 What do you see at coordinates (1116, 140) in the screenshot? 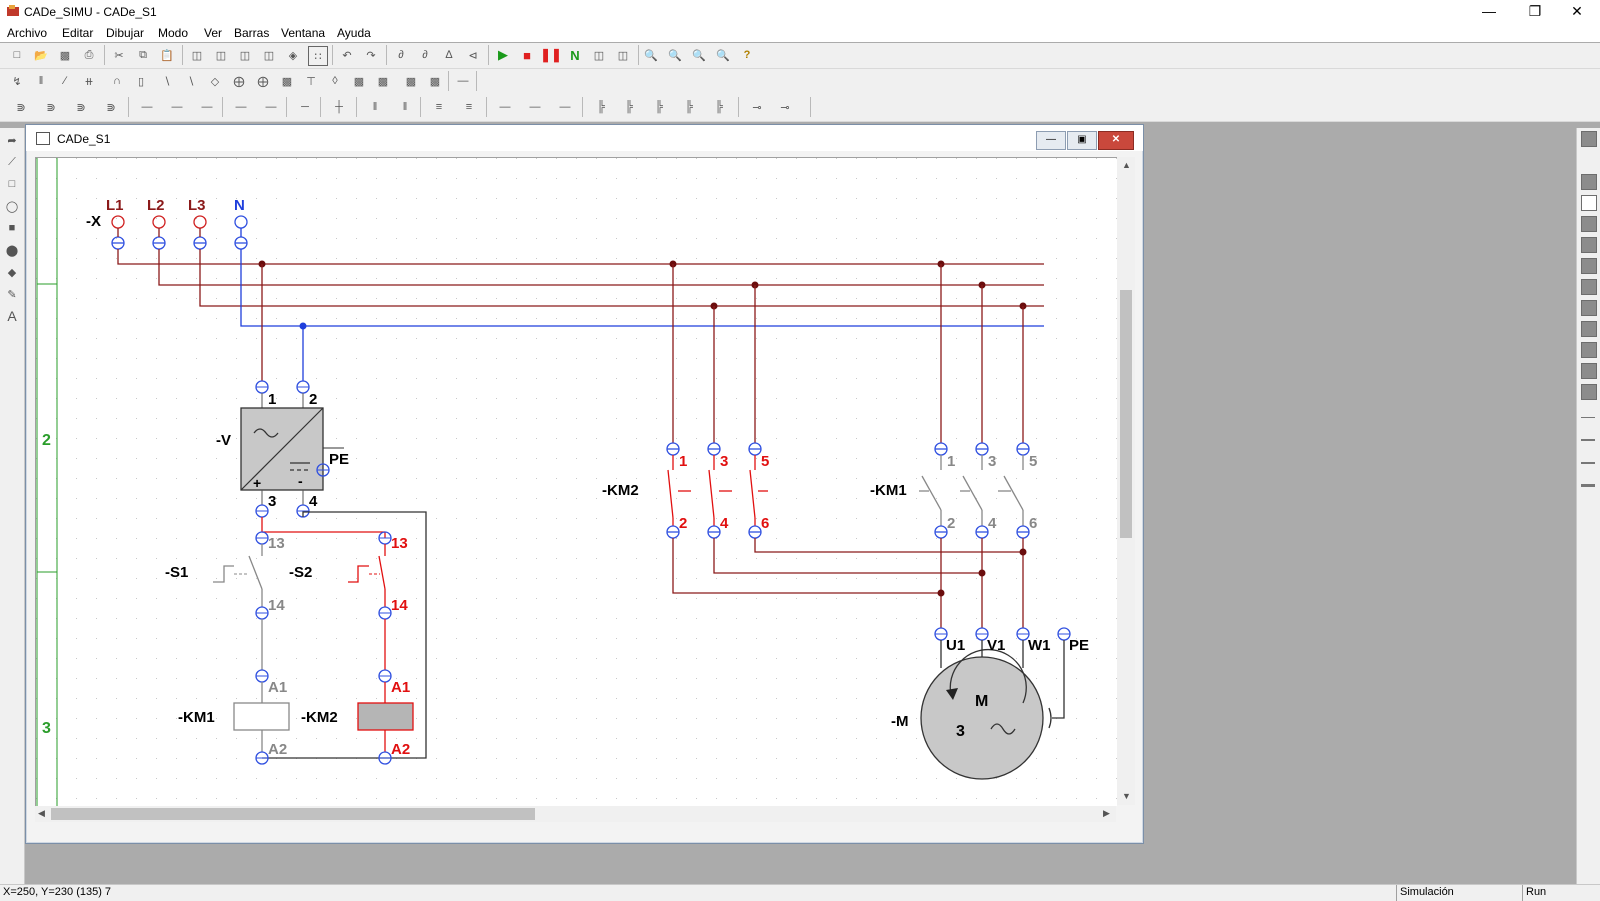
I see `doc-close-icon: ✕` at bounding box center [1116, 140].